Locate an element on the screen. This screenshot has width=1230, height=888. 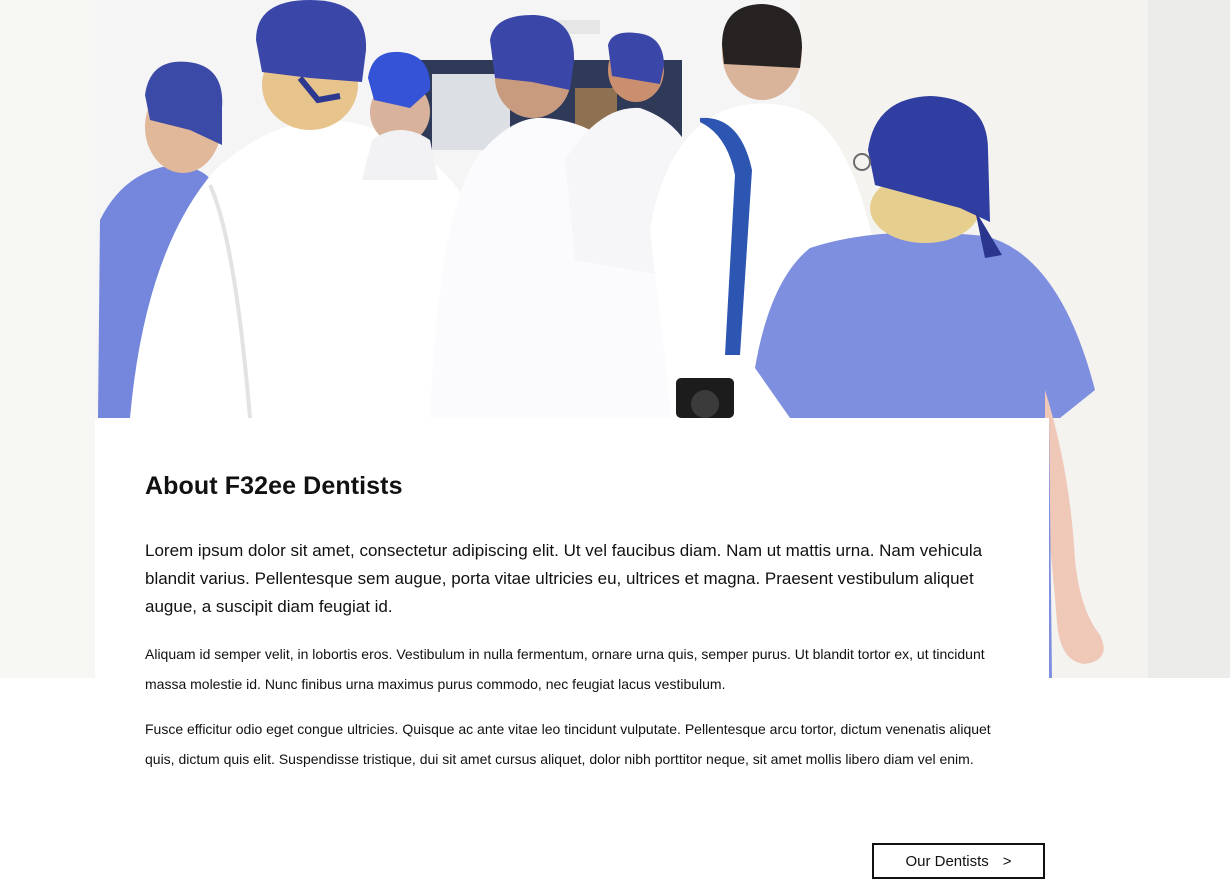
our-dentists-button: Our Dentists > is located at coordinates (958, 861).